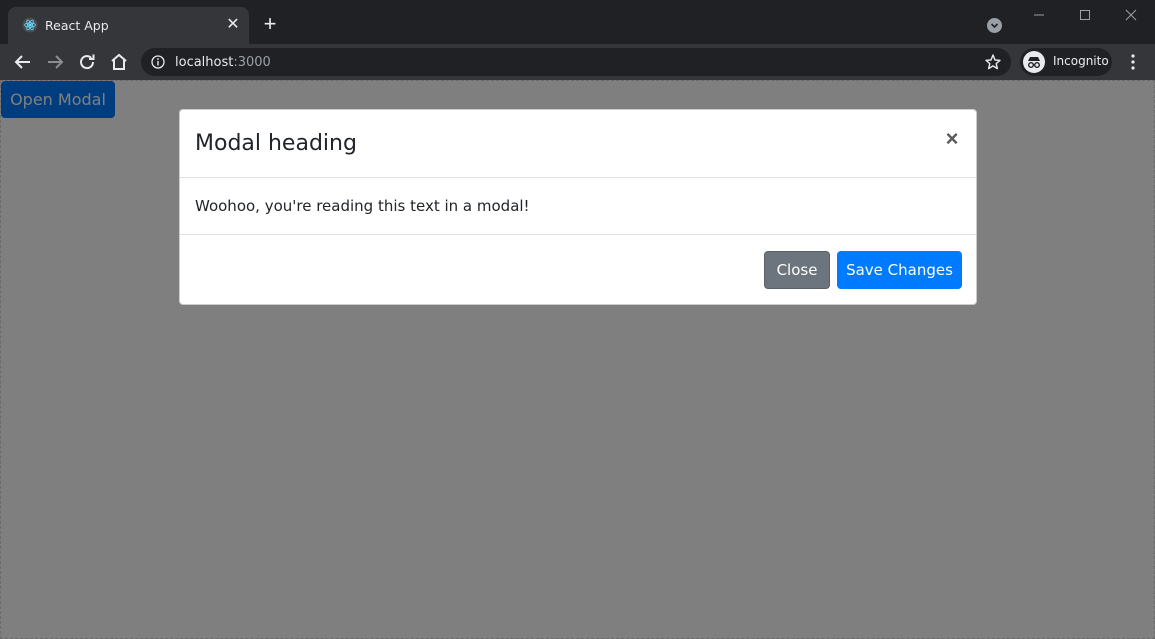 The image size is (1155, 639). I want to click on site-info-icon, so click(158, 62).